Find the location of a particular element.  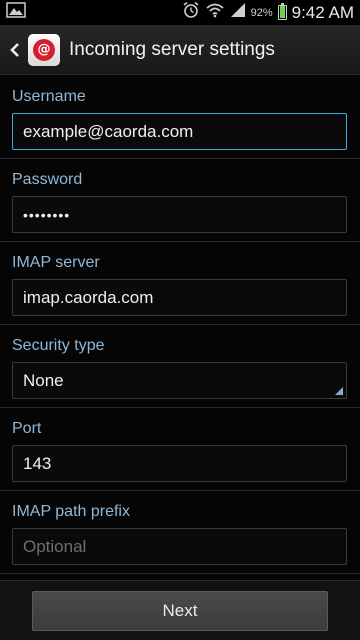

security-type-label: Security type is located at coordinates (58, 345).